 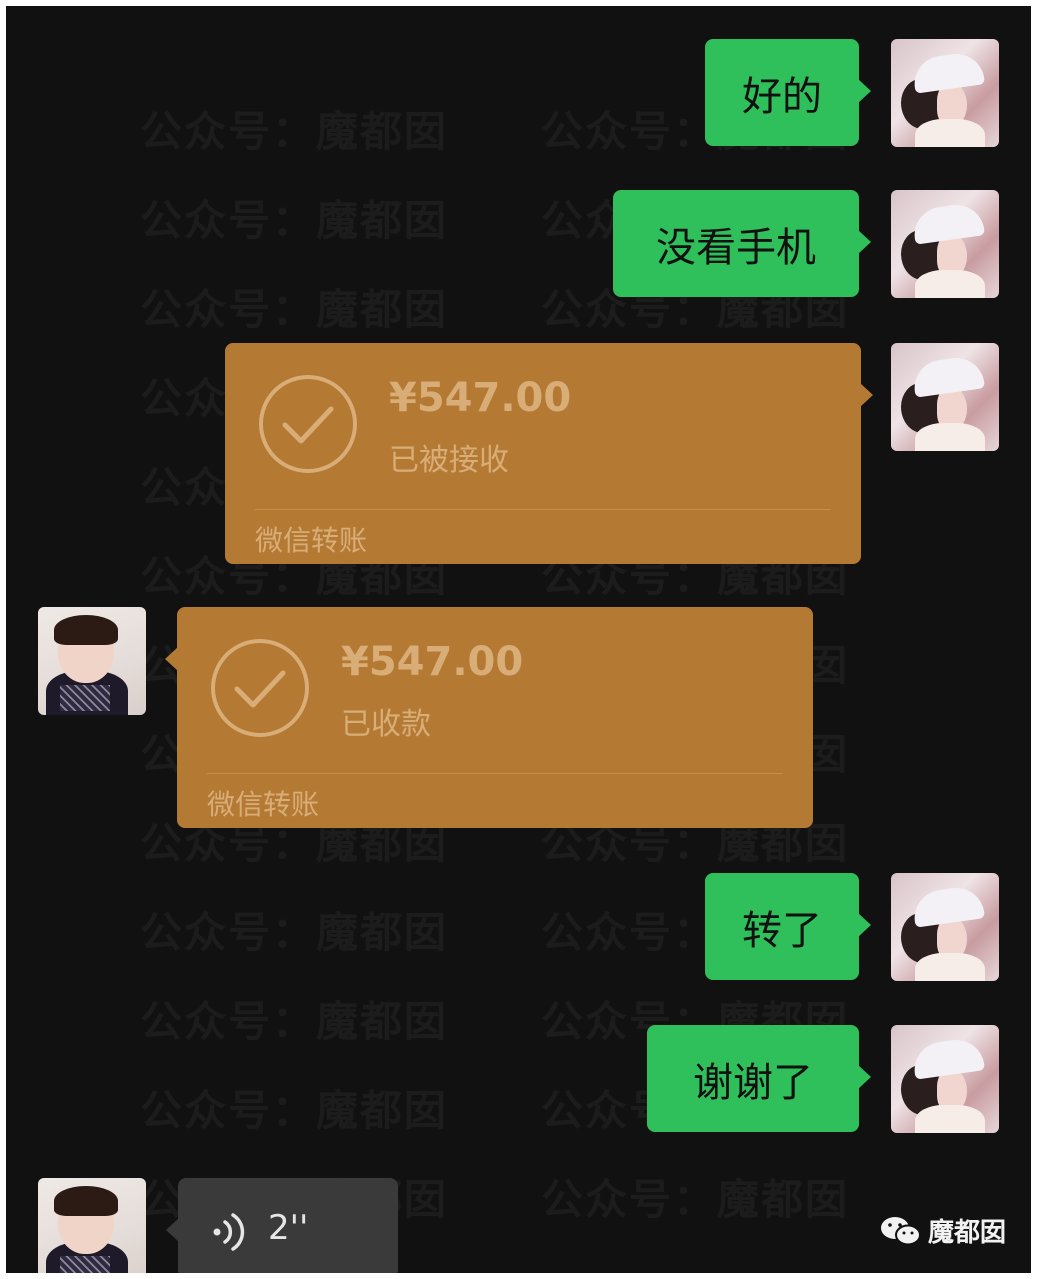 What do you see at coordinates (736, 247) in the screenshot?
I see `message-text: 没看手机` at bounding box center [736, 247].